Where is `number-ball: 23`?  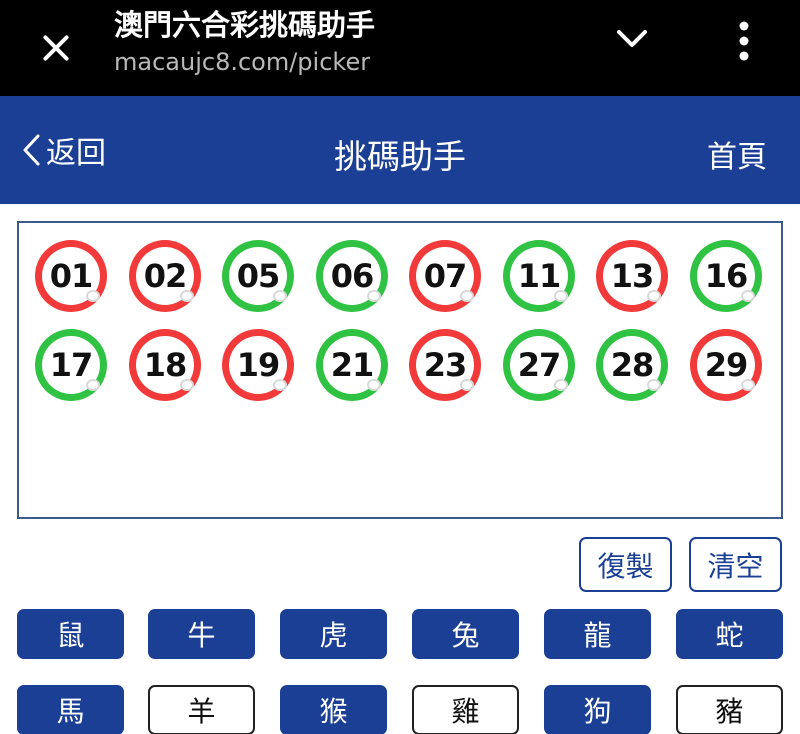
number-ball: 23 is located at coordinates (445, 365).